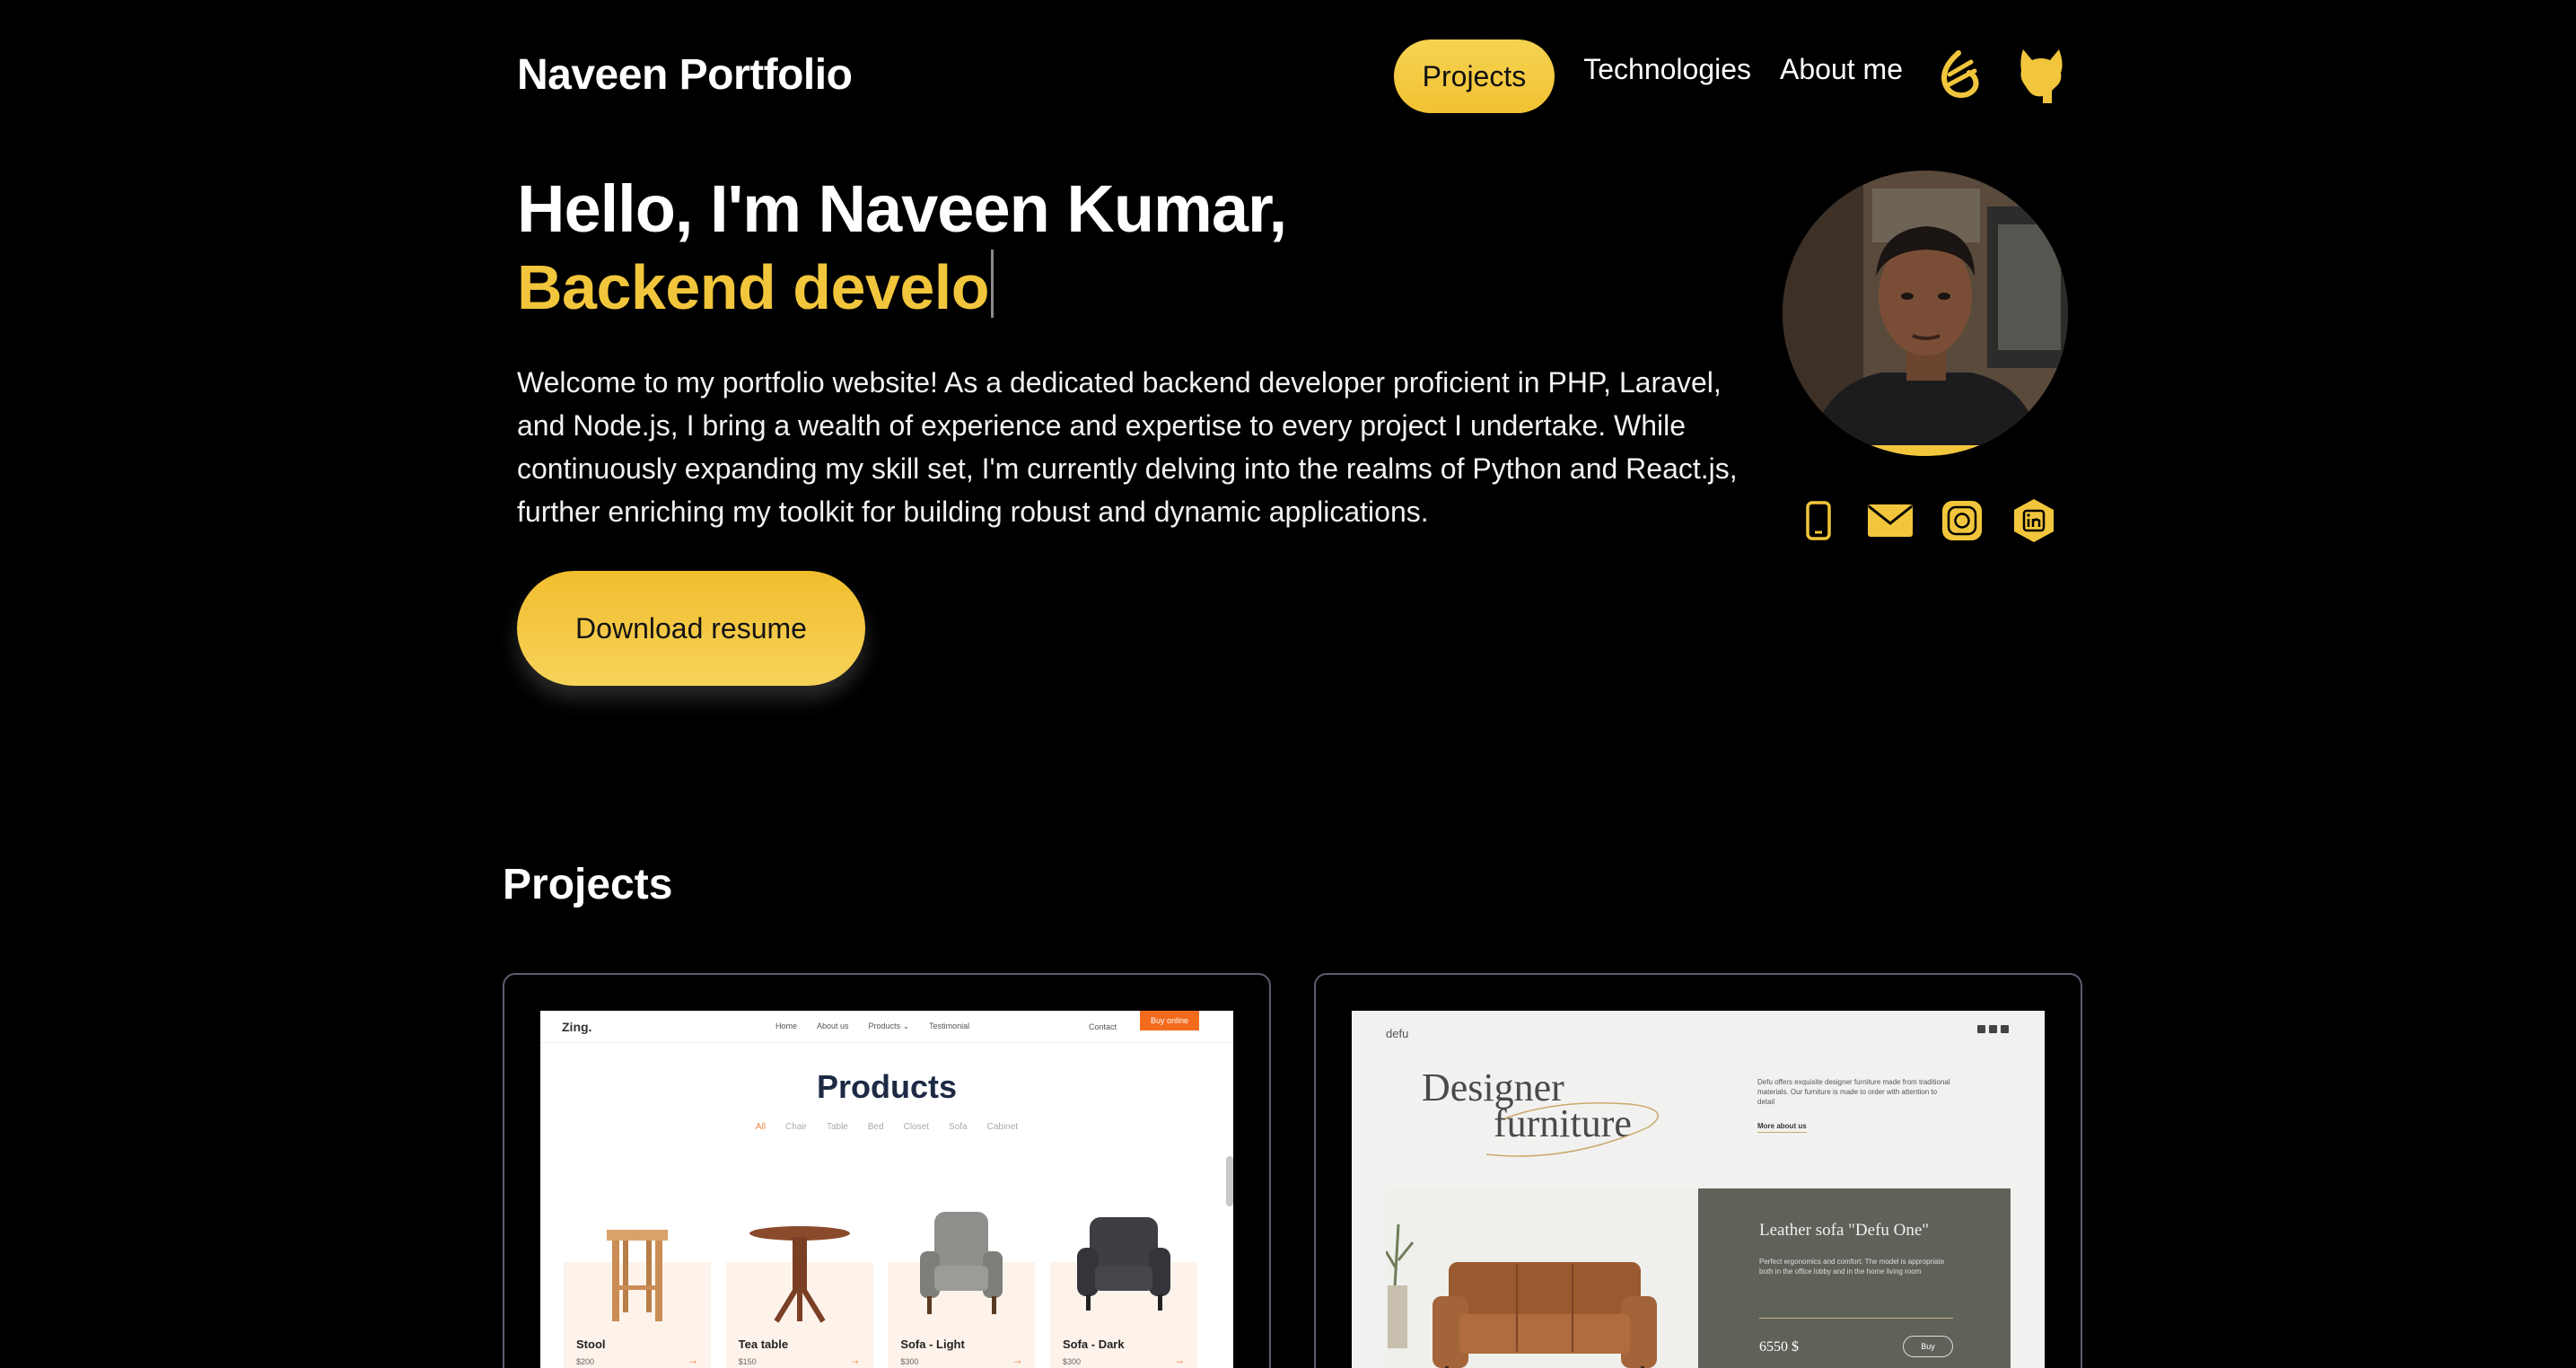 The image size is (2576, 1368). I want to click on zing-nav-links: Home About us Products ⌄ Testimonial, so click(872, 1026).